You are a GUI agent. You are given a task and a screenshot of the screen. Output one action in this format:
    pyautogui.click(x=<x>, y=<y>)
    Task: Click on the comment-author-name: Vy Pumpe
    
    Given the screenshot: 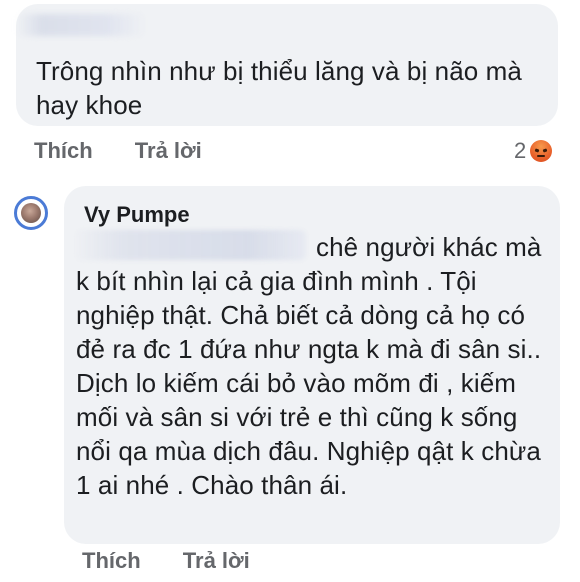 What is the action you would take?
    pyautogui.click(x=137, y=215)
    